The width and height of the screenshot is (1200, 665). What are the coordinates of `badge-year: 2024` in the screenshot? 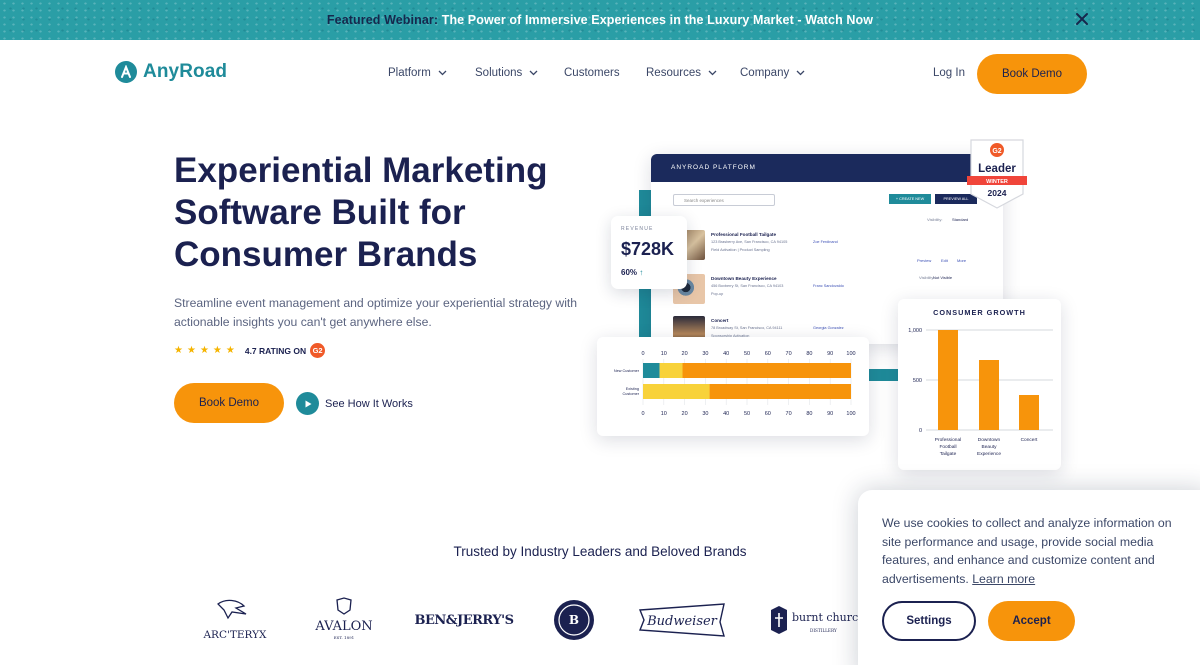 It's located at (997, 193).